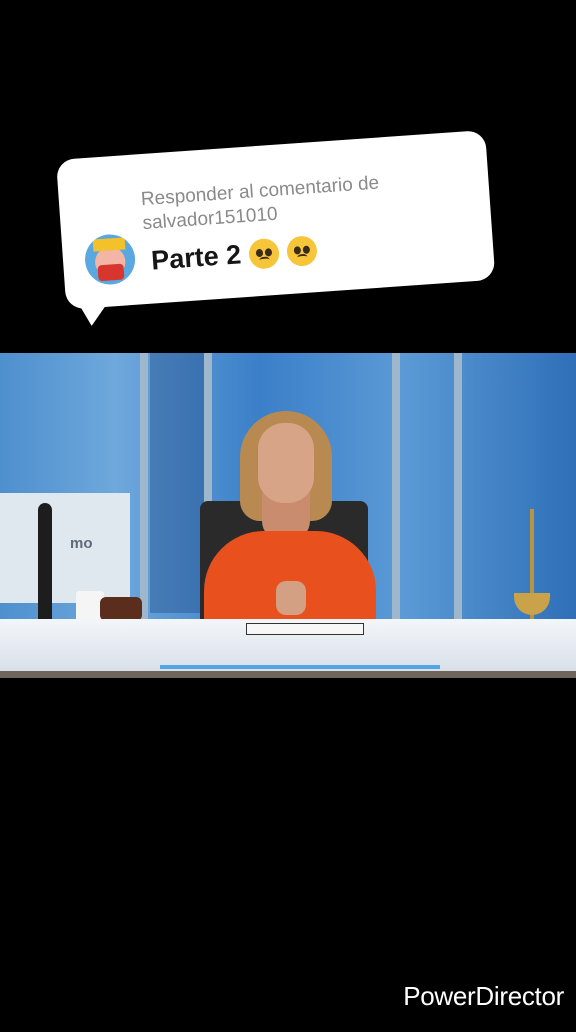  I want to click on host-face, so click(286, 463).